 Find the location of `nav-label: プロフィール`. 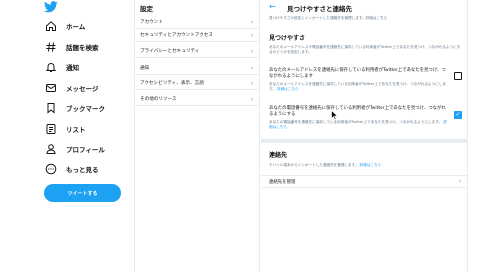

nav-label: プロフィール is located at coordinates (85, 150).